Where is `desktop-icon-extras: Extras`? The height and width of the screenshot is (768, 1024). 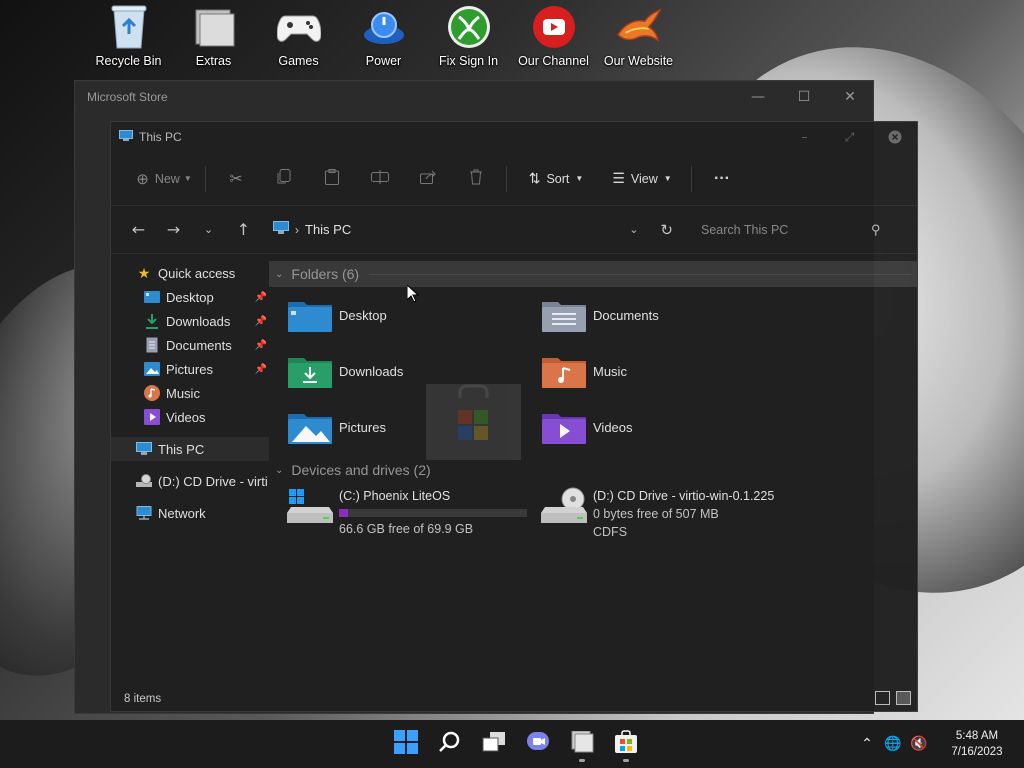 desktop-icon-extras: Extras is located at coordinates (213, 36).